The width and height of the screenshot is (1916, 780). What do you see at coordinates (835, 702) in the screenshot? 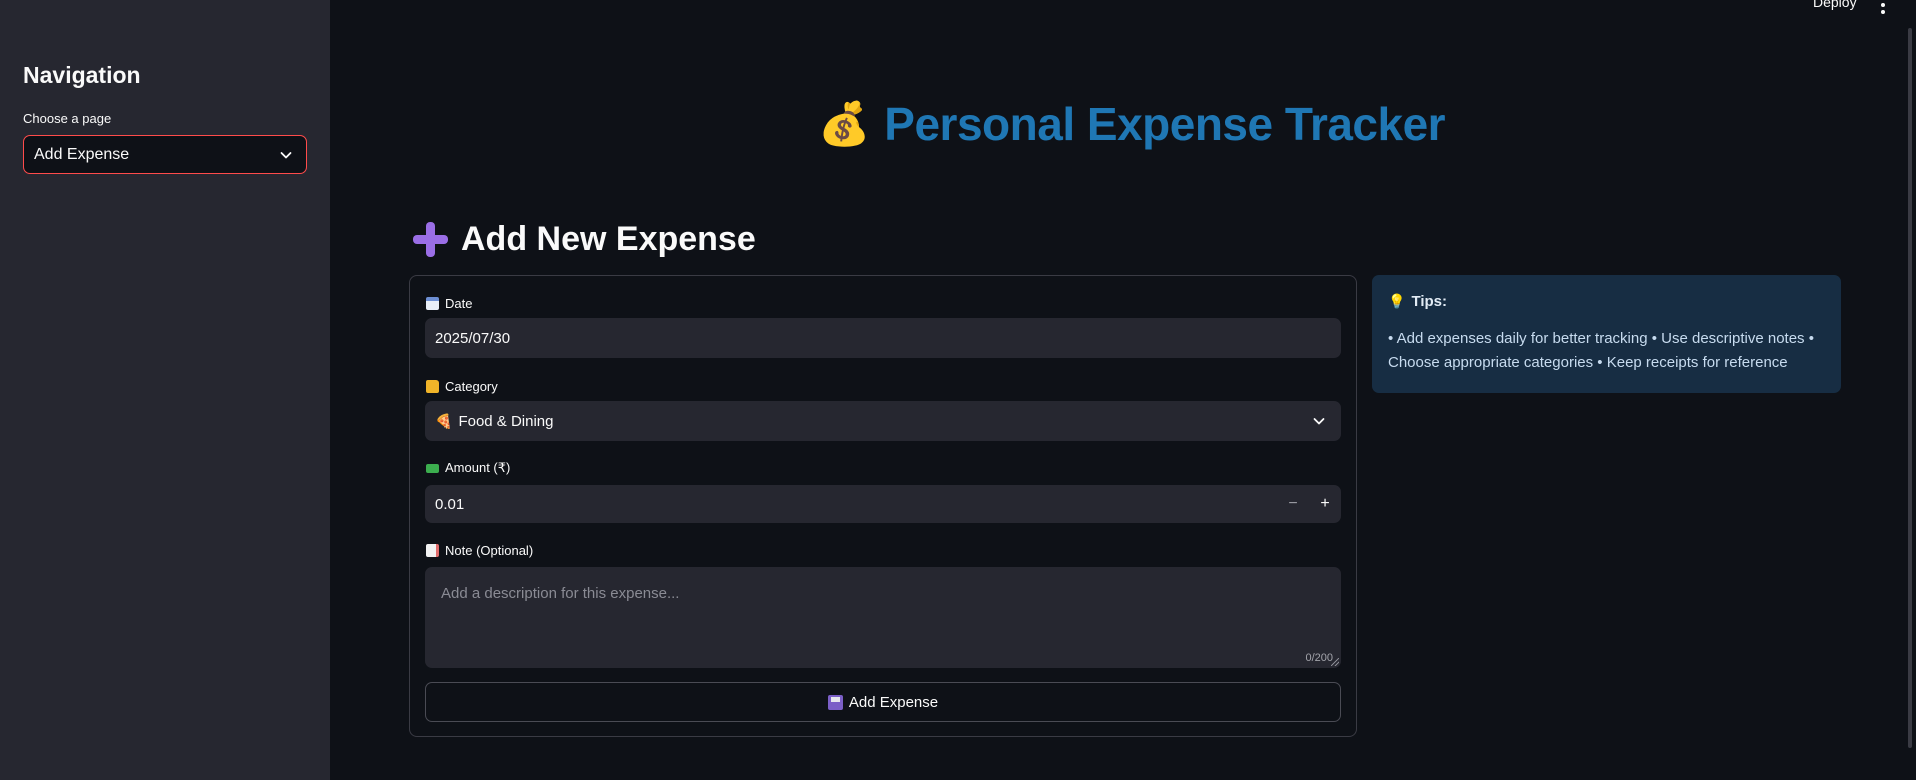
I see `floppy-disk-icon` at bounding box center [835, 702].